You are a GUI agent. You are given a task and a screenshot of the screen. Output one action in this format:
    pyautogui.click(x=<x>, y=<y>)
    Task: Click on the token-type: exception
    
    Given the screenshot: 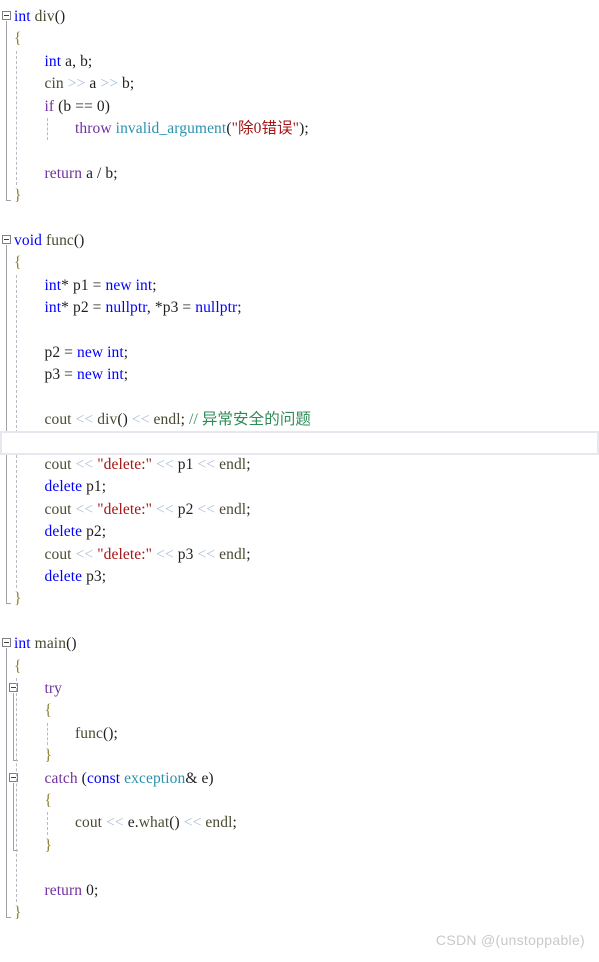 What is the action you would take?
    pyautogui.click(x=155, y=778)
    